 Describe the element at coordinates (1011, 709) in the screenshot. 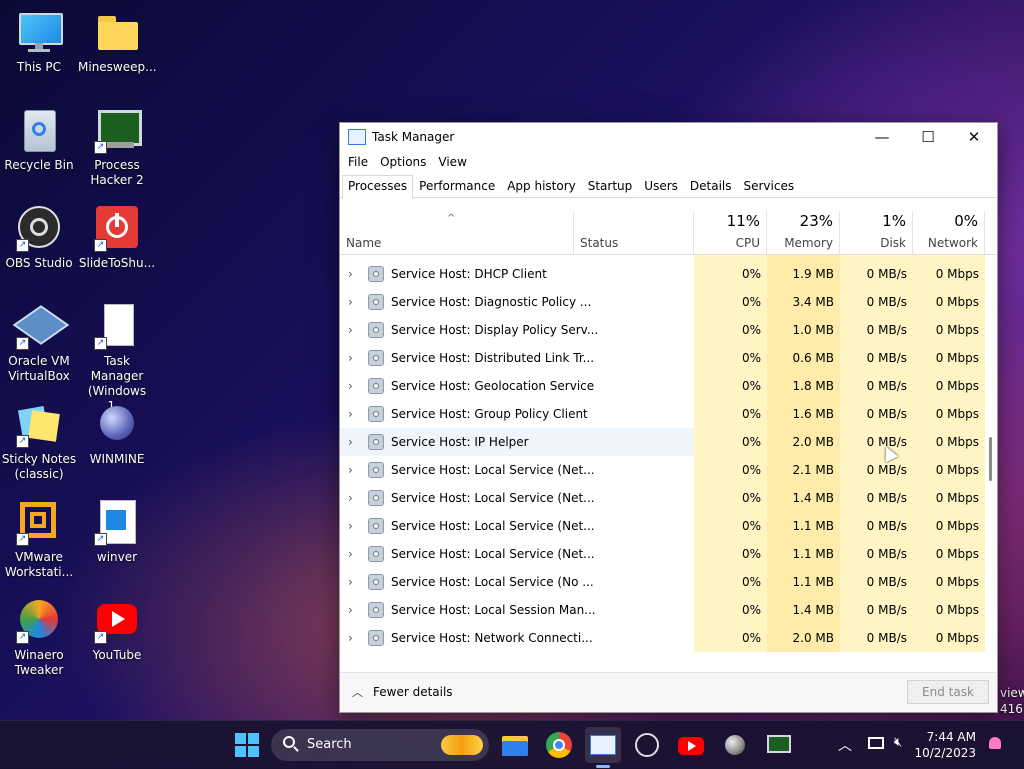

I see `background-text: 416` at that location.